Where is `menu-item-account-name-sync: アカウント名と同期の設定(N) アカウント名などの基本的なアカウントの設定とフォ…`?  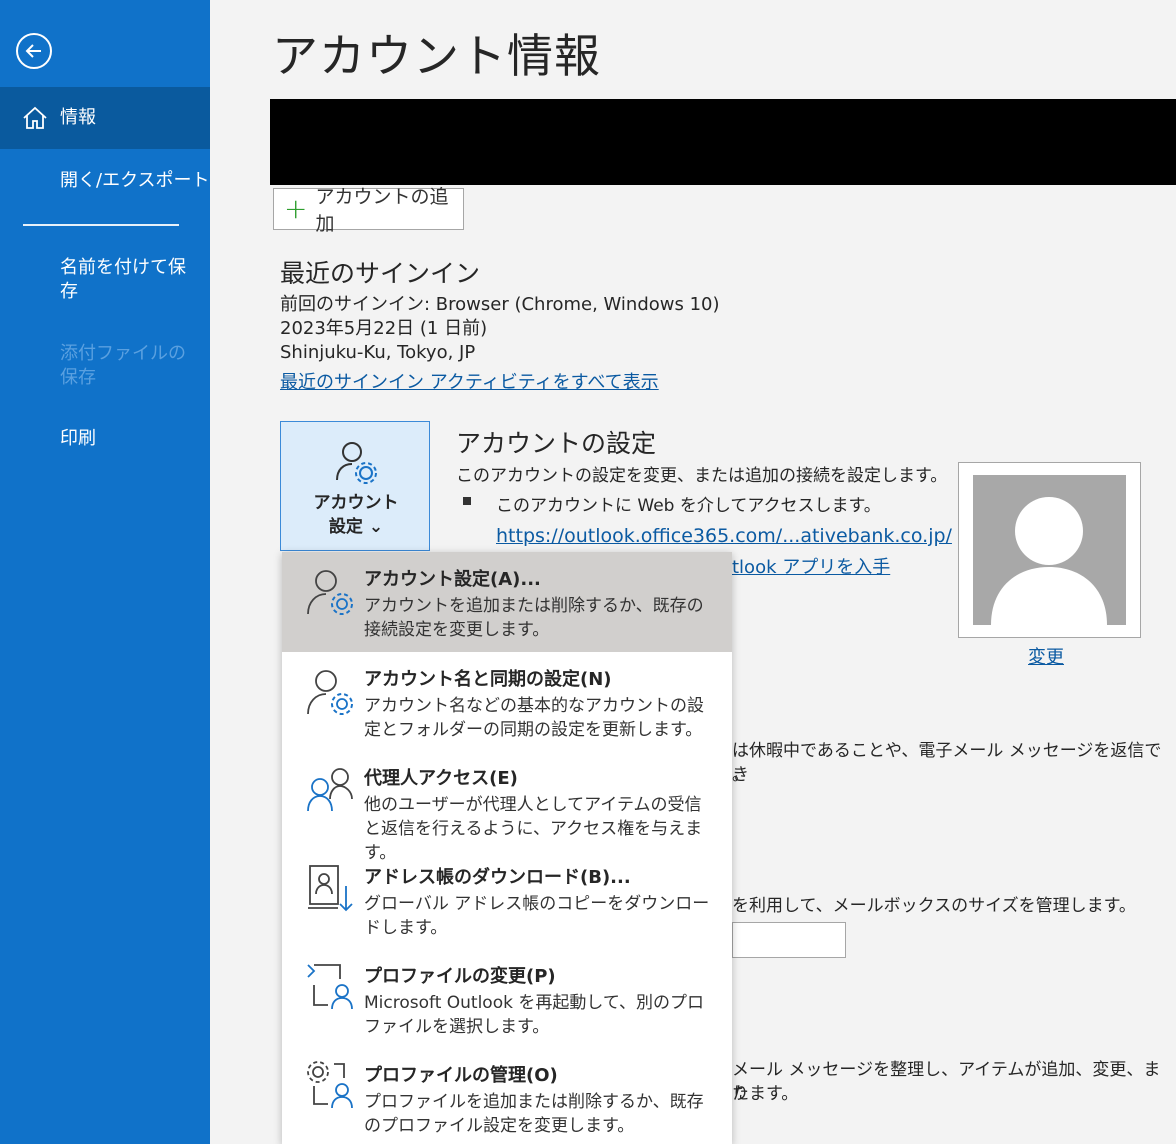 menu-item-account-name-sync: アカウント名と同期の設定(N) アカウント名などの基本的なアカウントの設定とフォ… is located at coordinates (507, 701).